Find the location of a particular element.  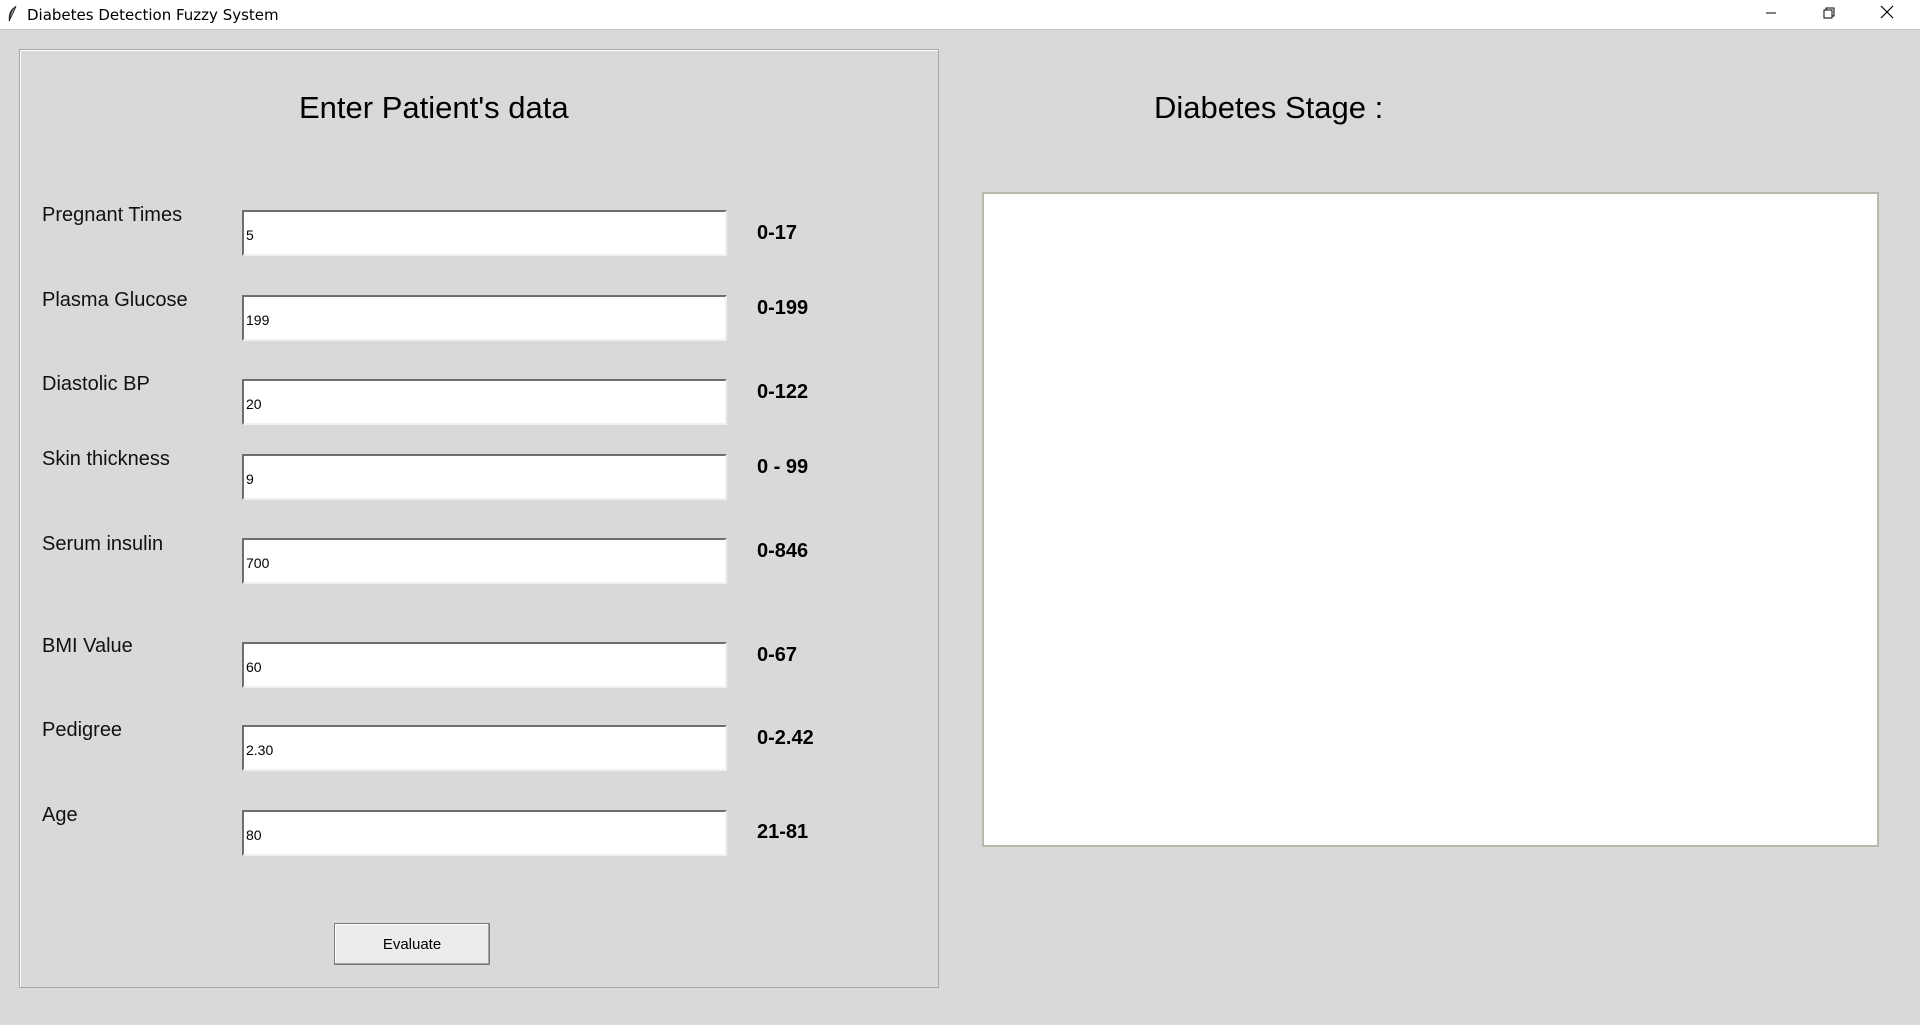

close-button is located at coordinates (1887, 14).